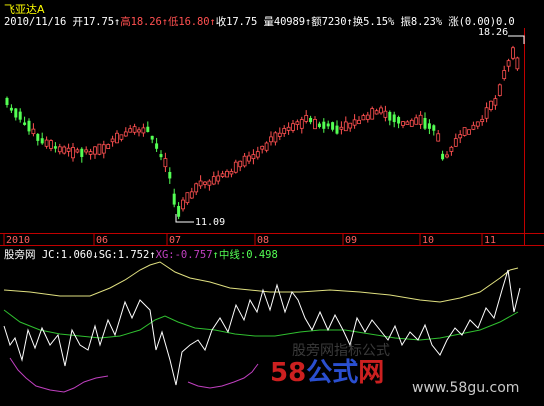 The height and width of the screenshot is (406, 544). Describe the element at coordinates (18, 240) in the screenshot. I see `month-label: 2010` at that location.